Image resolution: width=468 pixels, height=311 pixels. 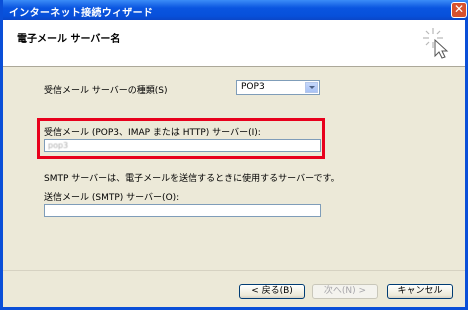 What do you see at coordinates (272, 291) in the screenshot?
I see `back-button: < 戻る(B)` at bounding box center [272, 291].